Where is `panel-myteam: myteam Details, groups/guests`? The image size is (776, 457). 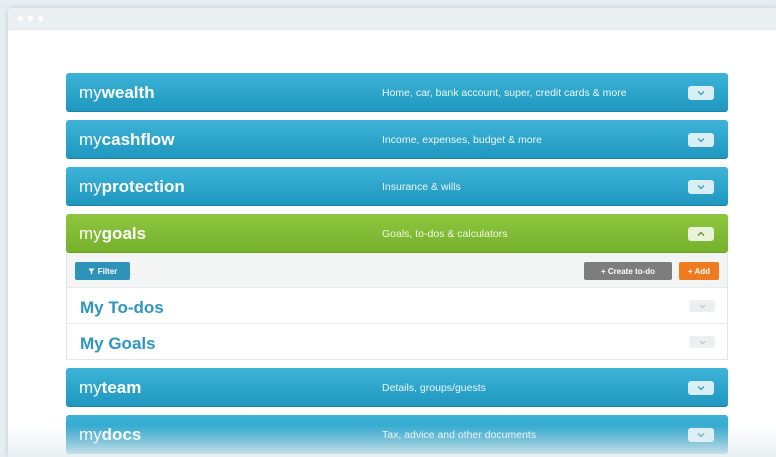 panel-myteam: myteam Details, groups/guests is located at coordinates (397, 387).